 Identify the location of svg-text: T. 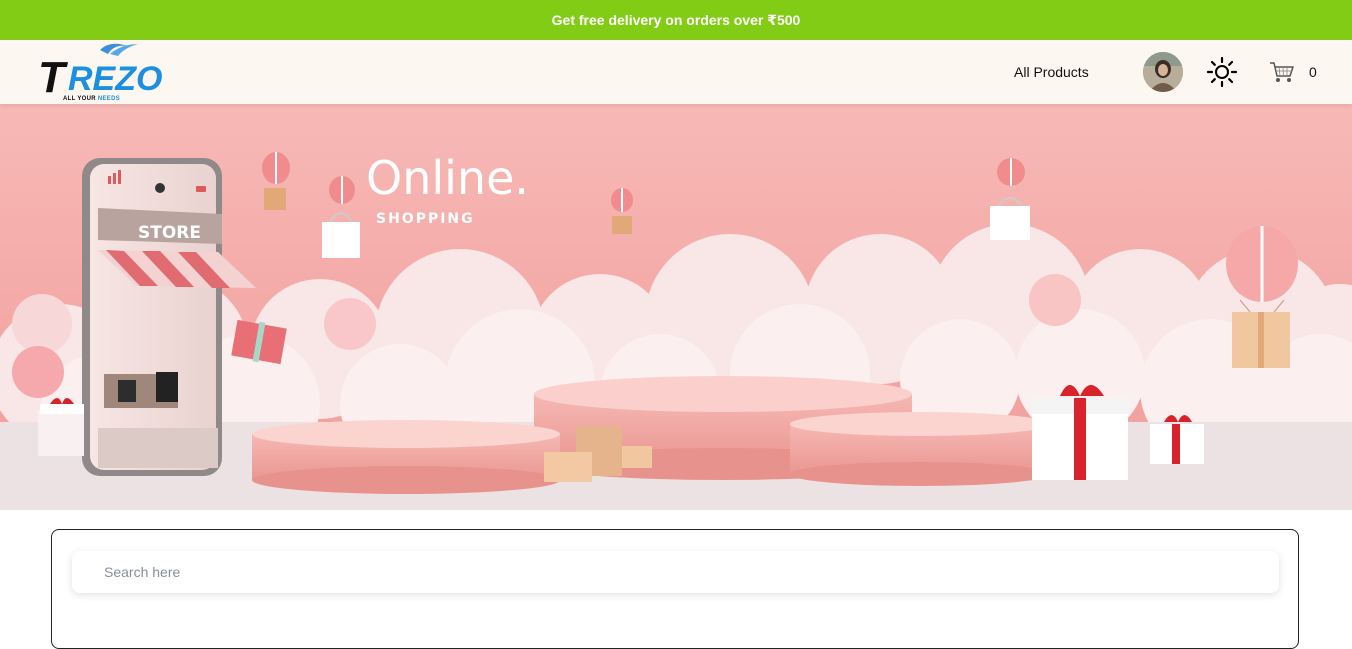
(53, 77).